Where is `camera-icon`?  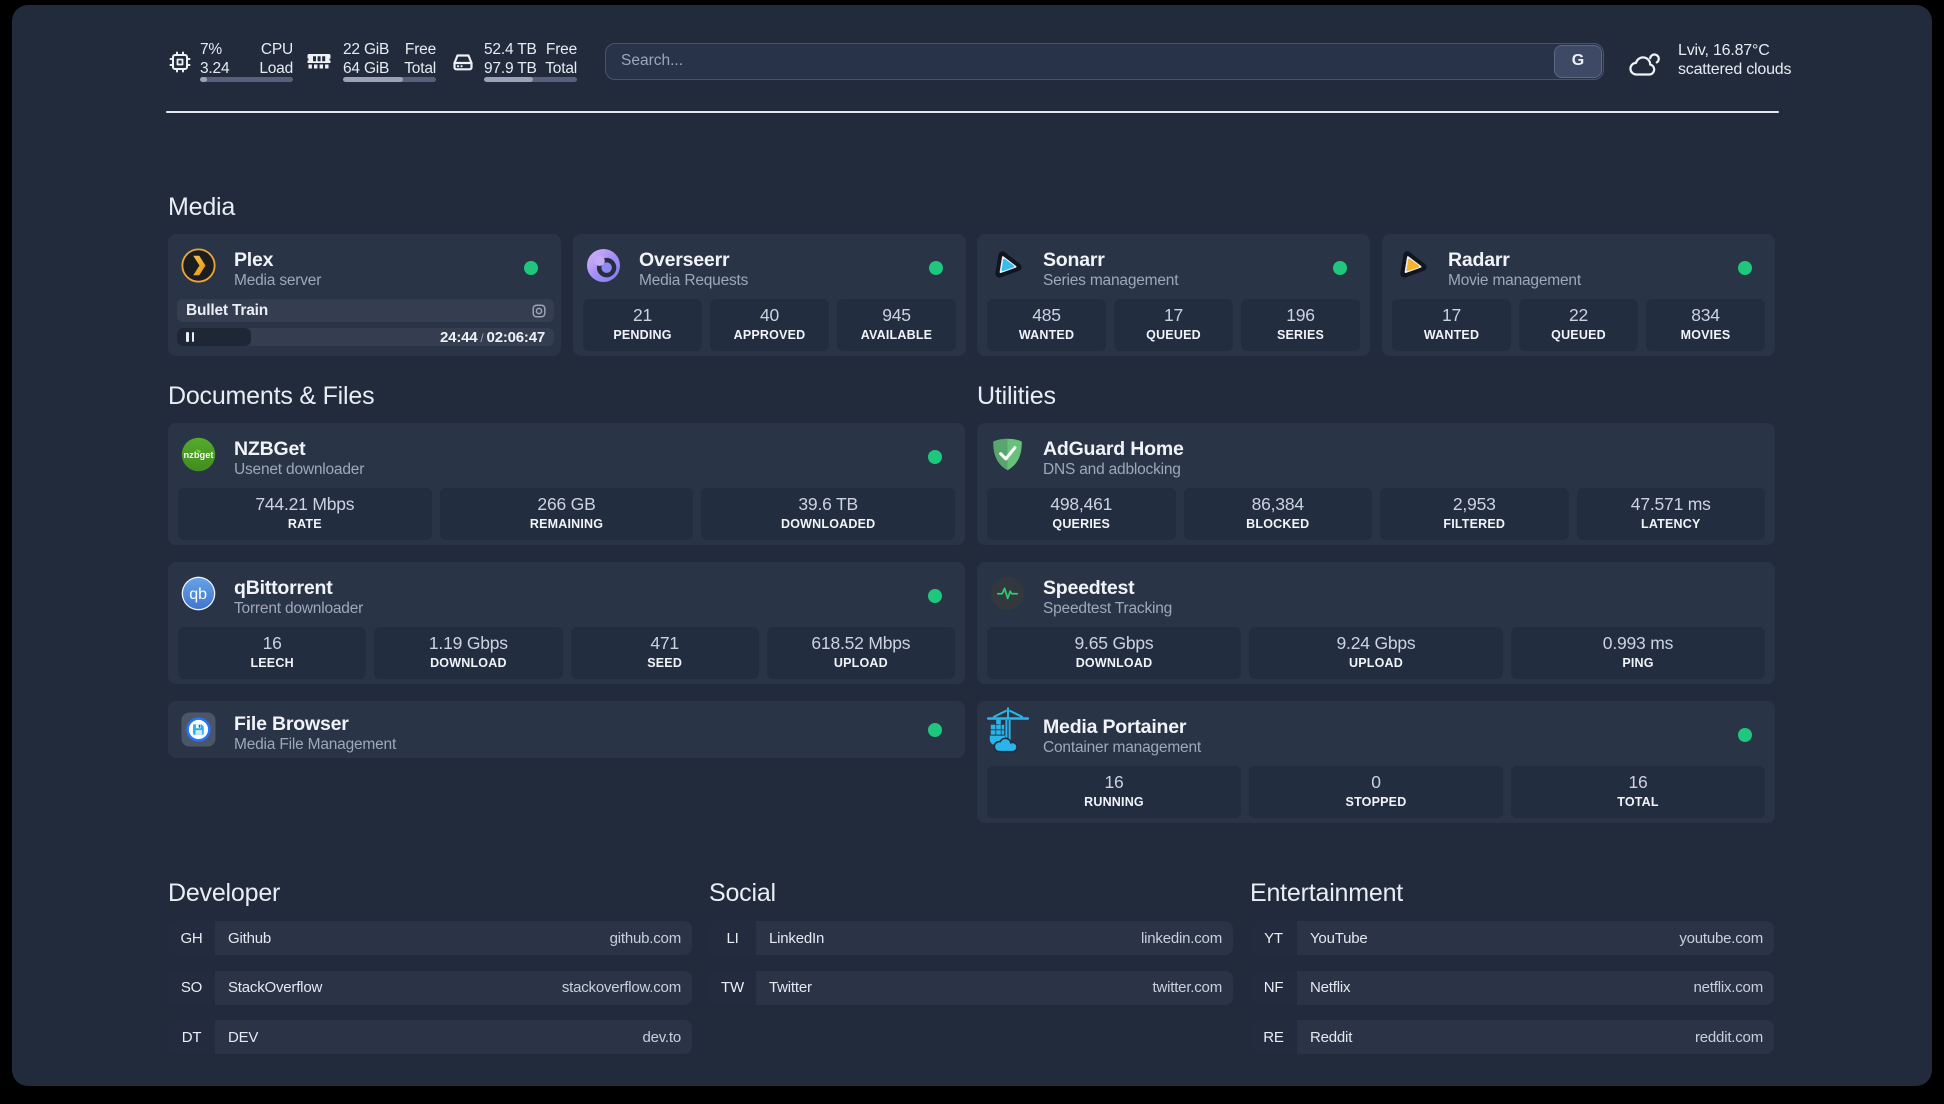 camera-icon is located at coordinates (539, 311).